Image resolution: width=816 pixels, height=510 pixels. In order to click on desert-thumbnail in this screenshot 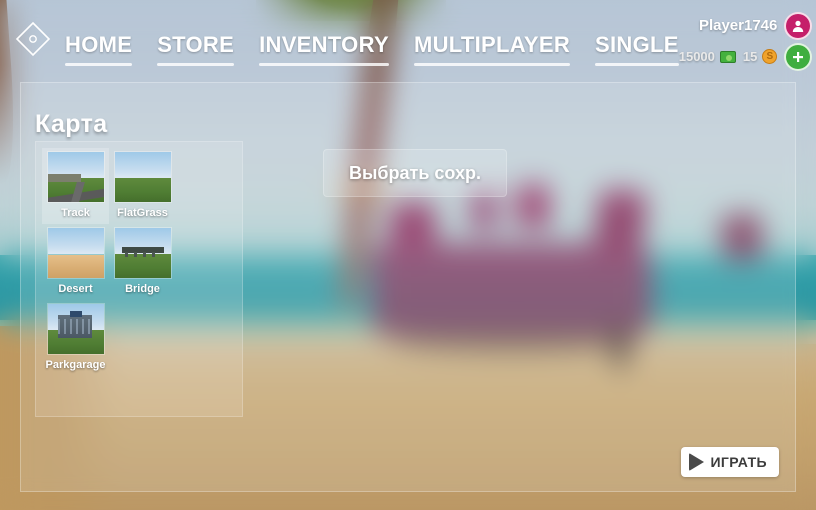, I will do `click(75, 253)`.